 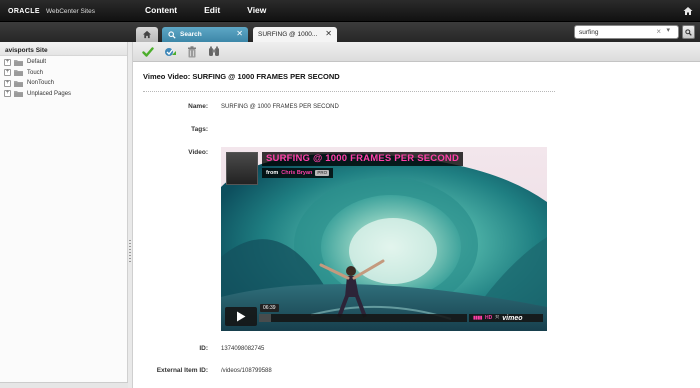 I want to click on video-byline: from Chris Bryan PRO, so click(x=298, y=173).